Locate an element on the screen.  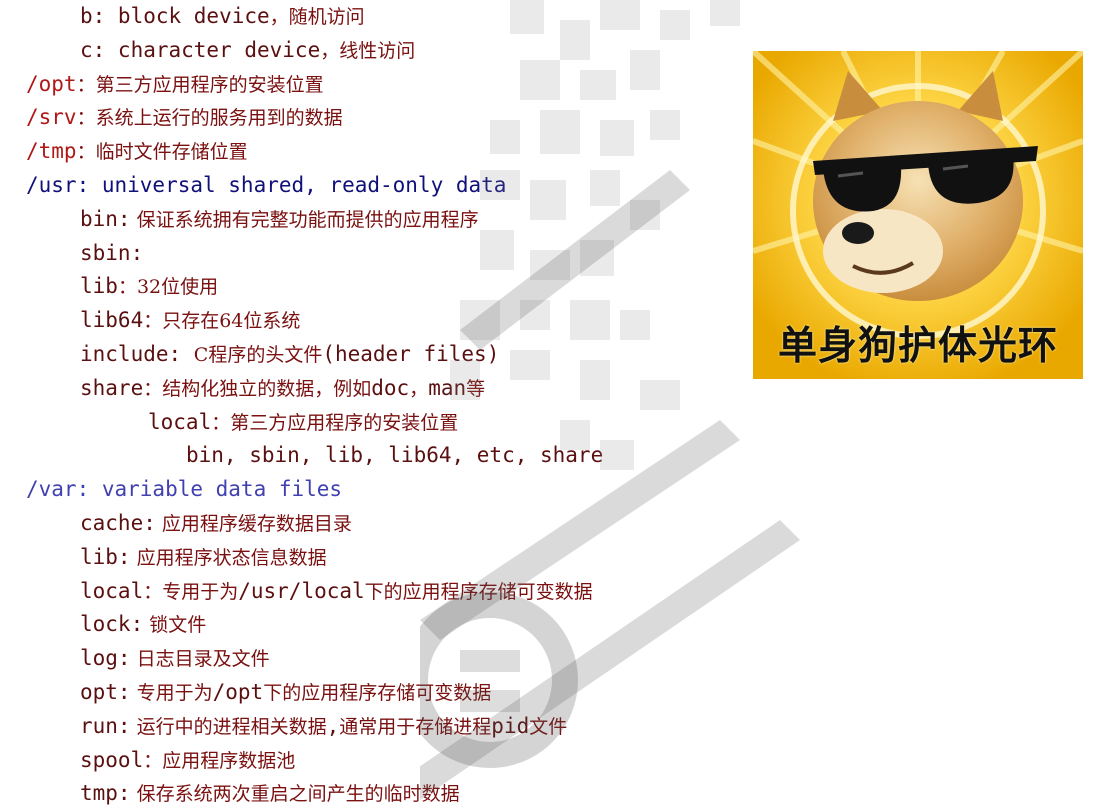
text-segment: 运行中的进程相关数据 is located at coordinates (228, 726).